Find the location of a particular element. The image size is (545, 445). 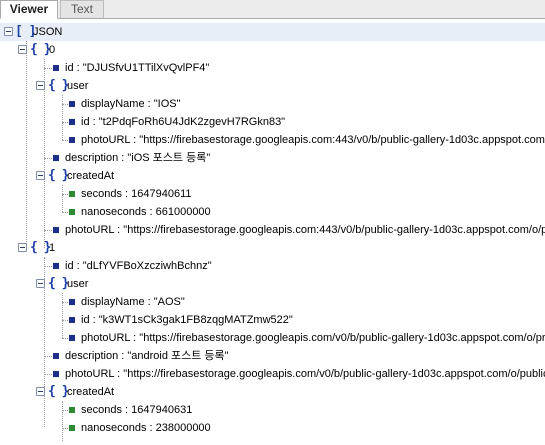

tree-node-root: [ ] JSON is located at coordinates (272, 32).